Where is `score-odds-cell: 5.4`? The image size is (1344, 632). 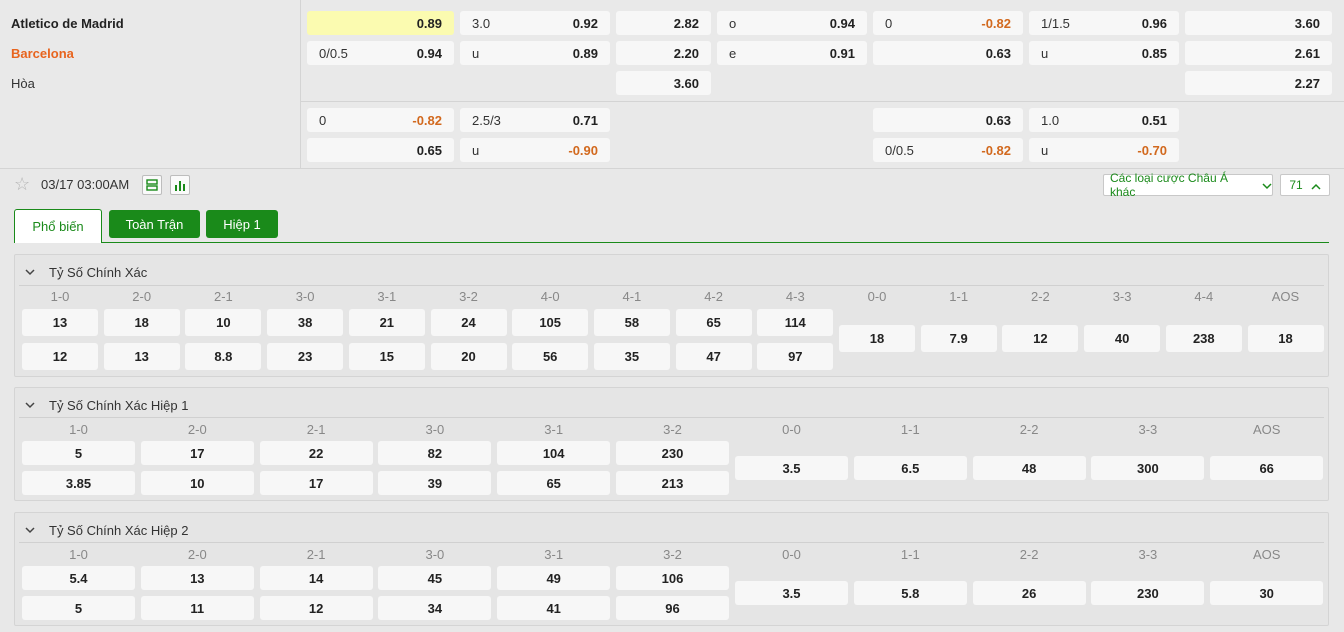 score-odds-cell: 5.4 is located at coordinates (78, 578).